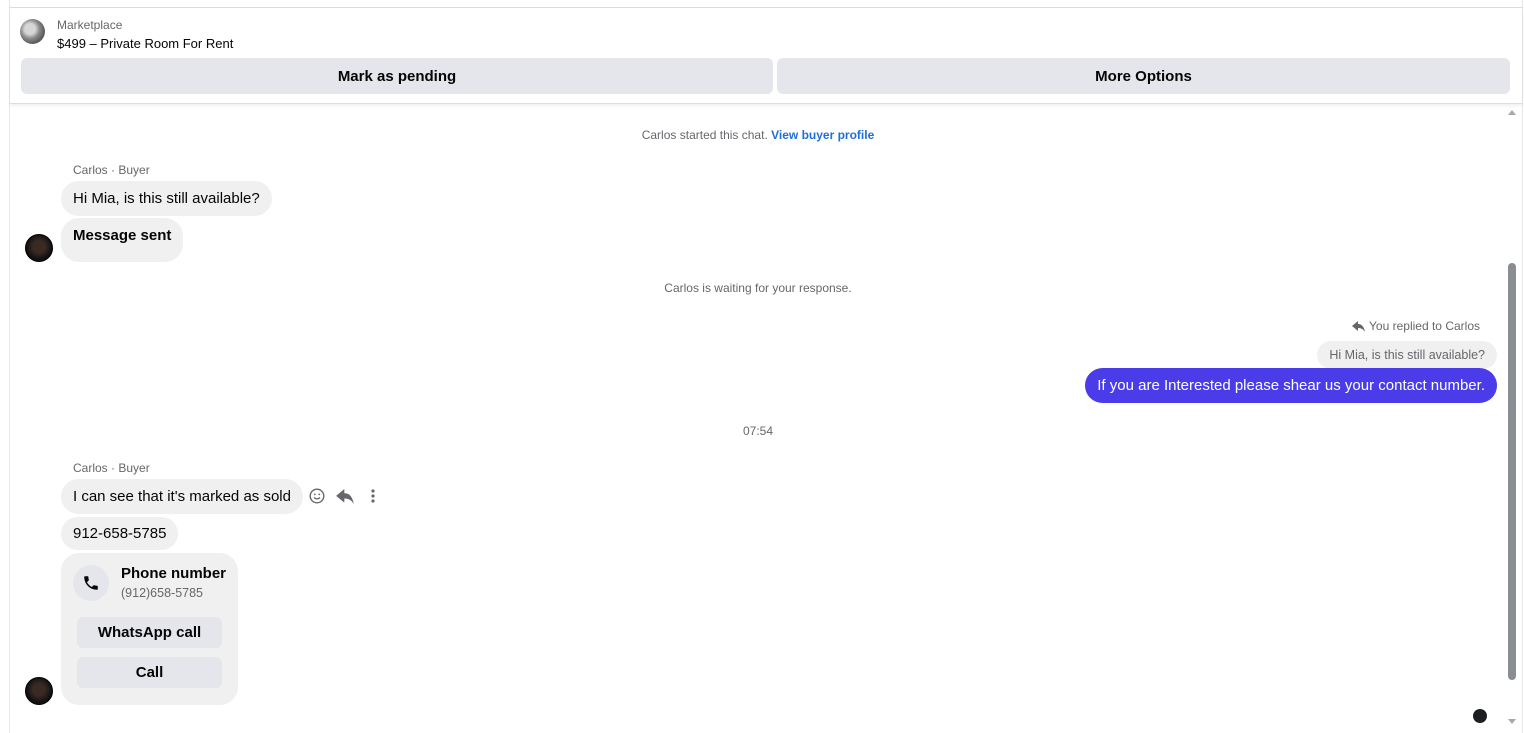  I want to click on quoted-message: Hi Mia, is this still available?, so click(1407, 355).